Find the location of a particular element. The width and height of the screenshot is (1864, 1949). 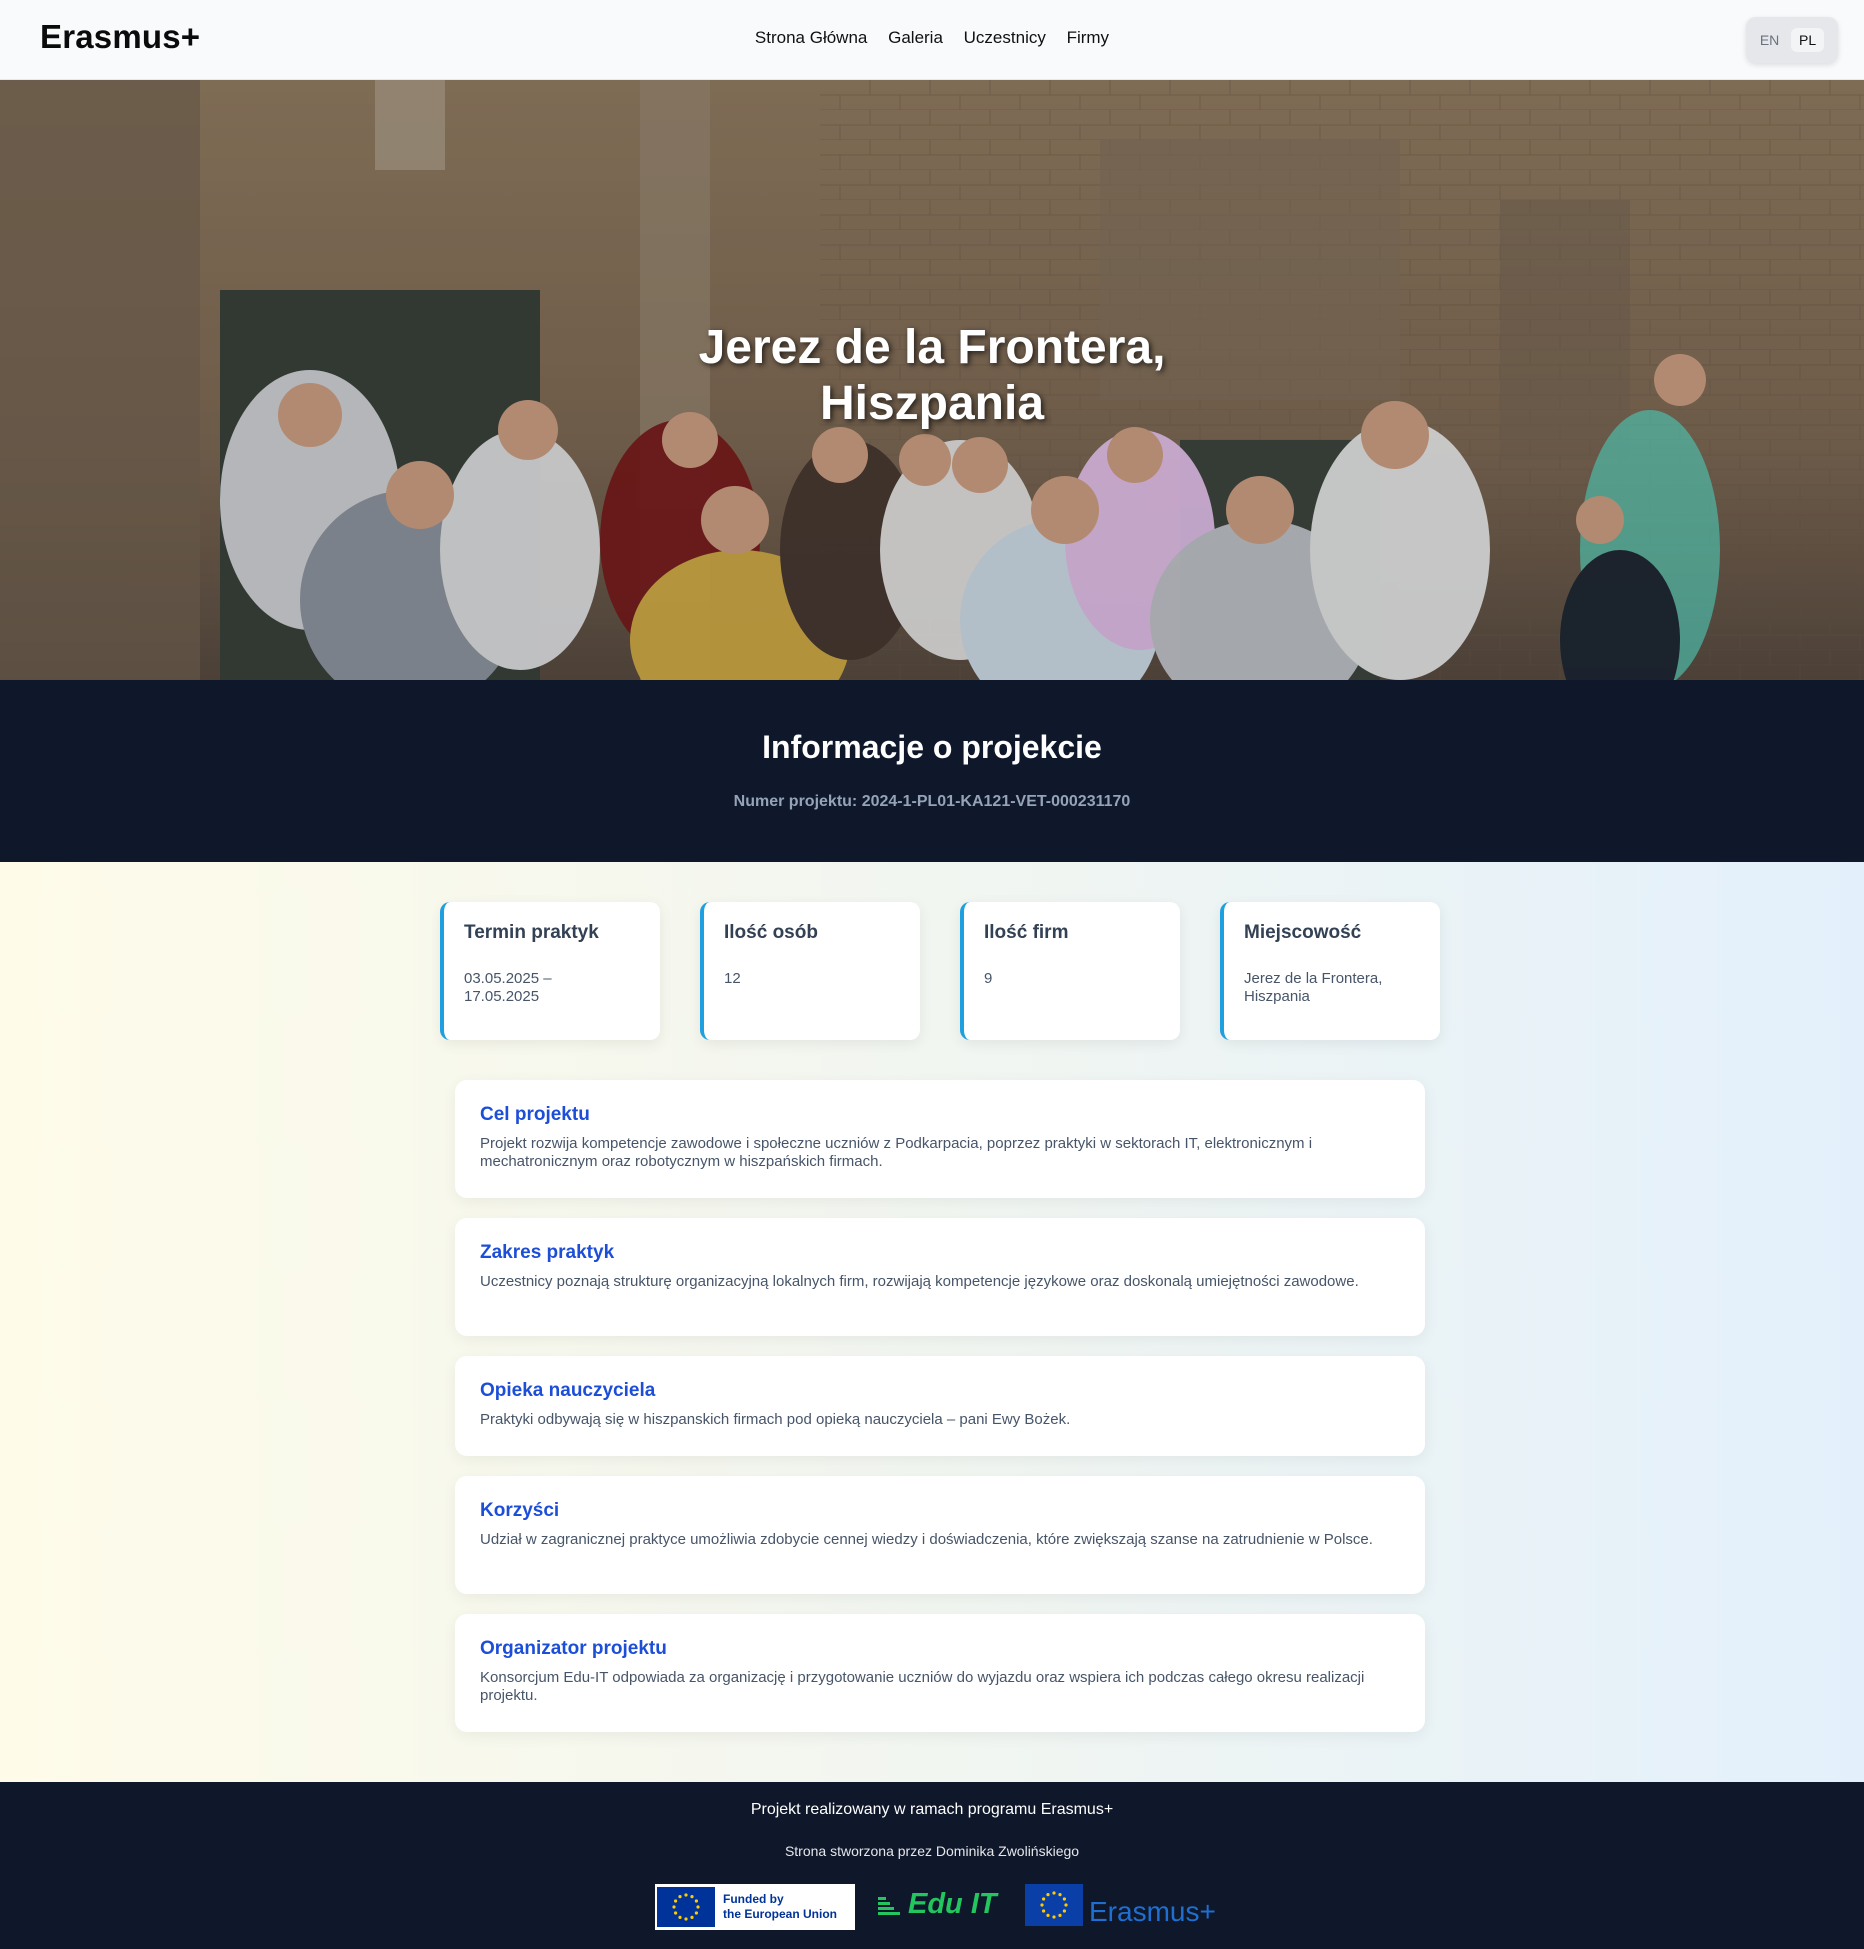

eduit-logo-text: Edu IT is located at coordinates (952, 1904).